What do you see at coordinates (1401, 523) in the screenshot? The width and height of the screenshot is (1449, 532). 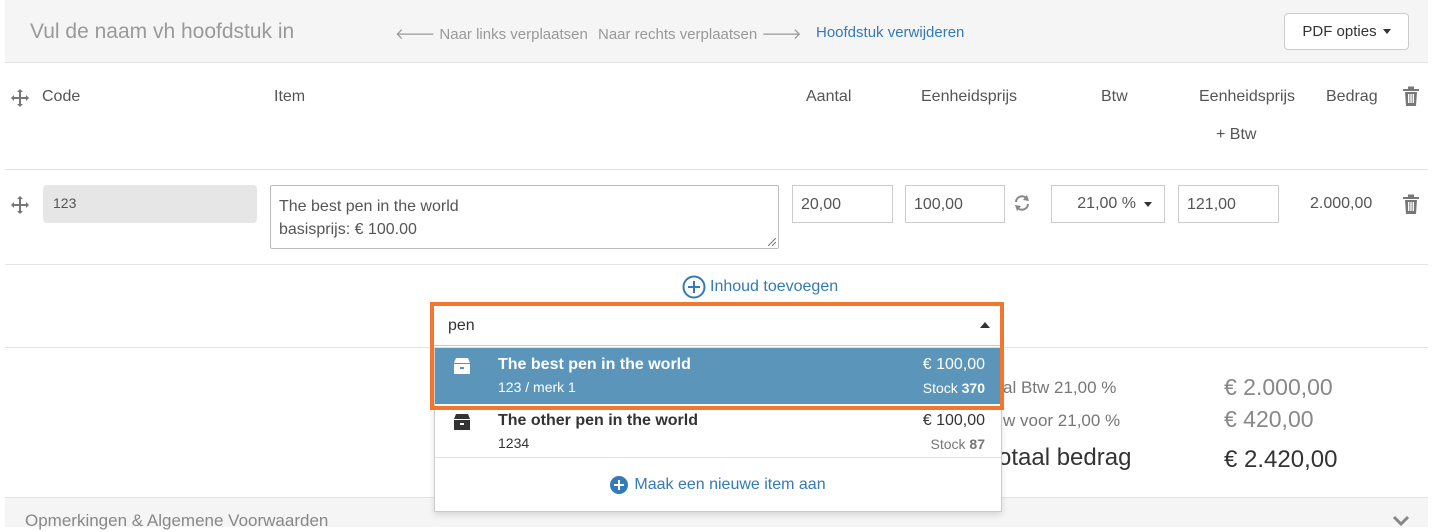 I see `chevron-down-icon` at bounding box center [1401, 523].